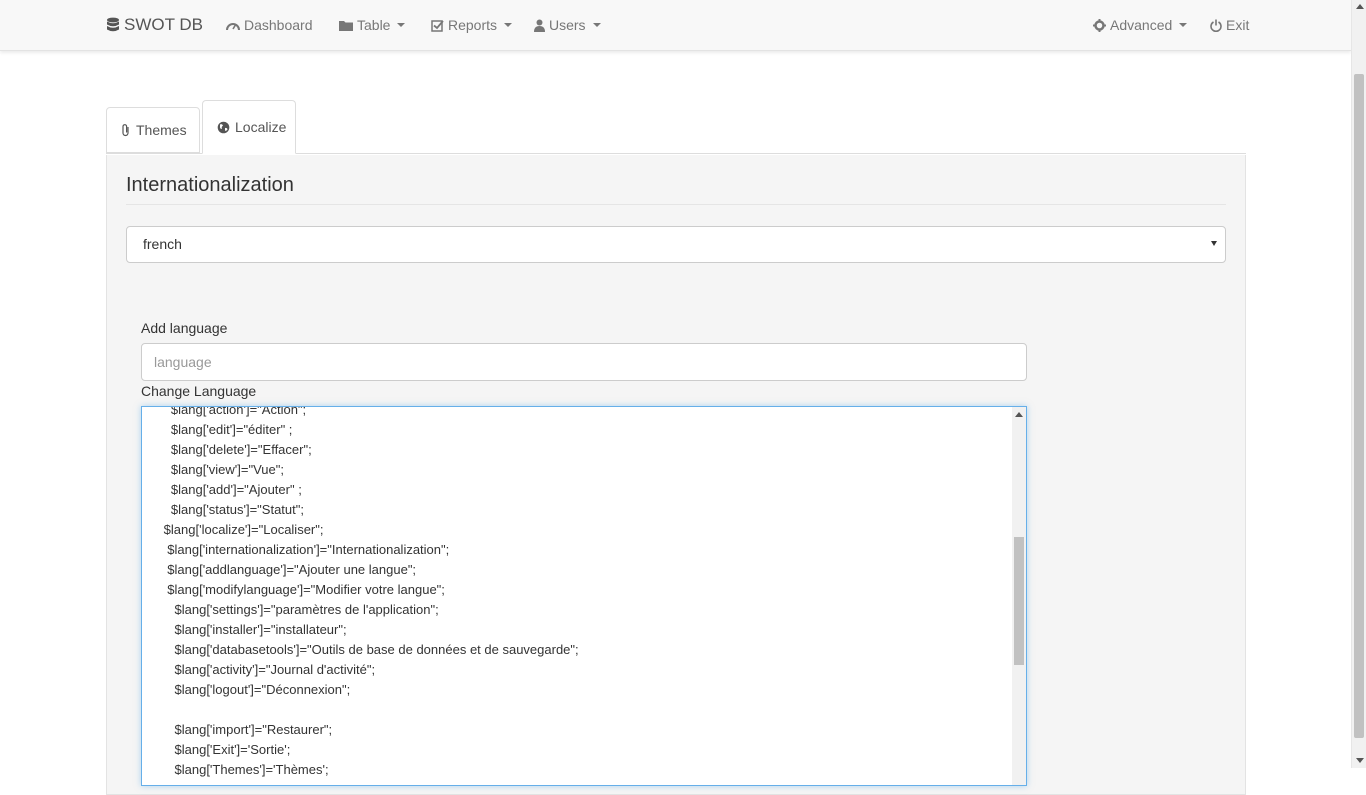 The image size is (1366, 795). What do you see at coordinates (1360, 6) in the screenshot?
I see `scroll-up-arrow-icon` at bounding box center [1360, 6].